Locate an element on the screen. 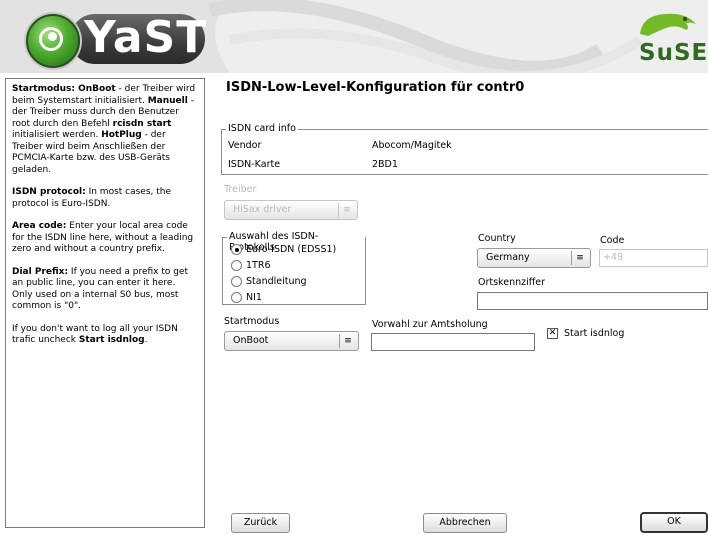 This screenshot has height=535, width=708. startmode-select-value: OnBoot is located at coordinates (251, 340).